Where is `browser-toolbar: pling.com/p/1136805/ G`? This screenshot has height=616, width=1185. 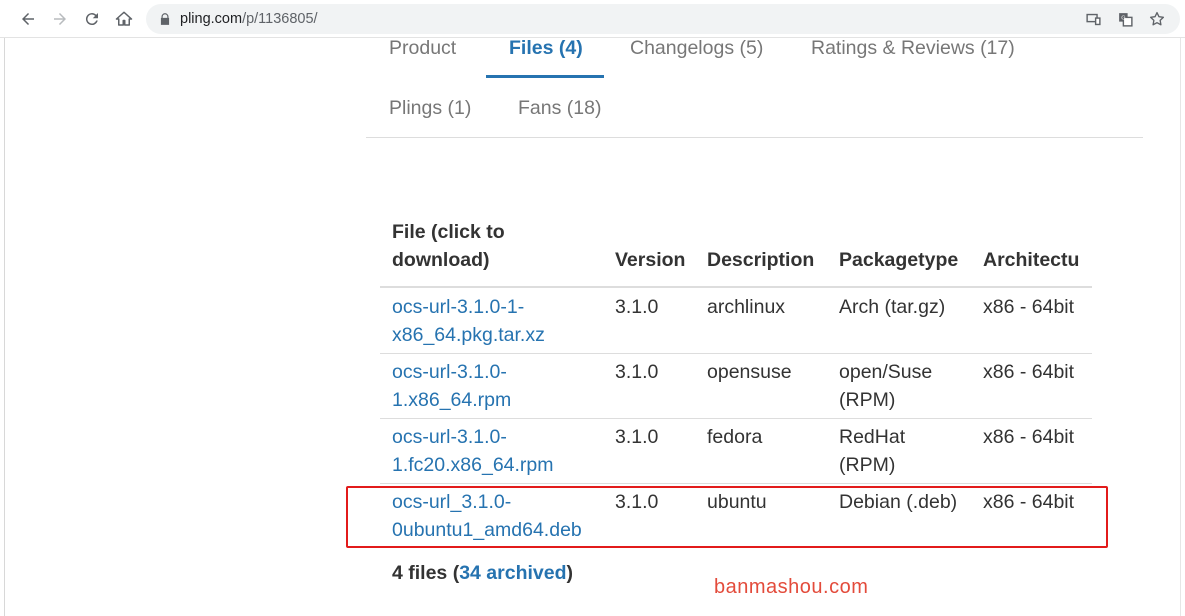
browser-toolbar: pling.com/p/1136805/ G is located at coordinates (592, 19).